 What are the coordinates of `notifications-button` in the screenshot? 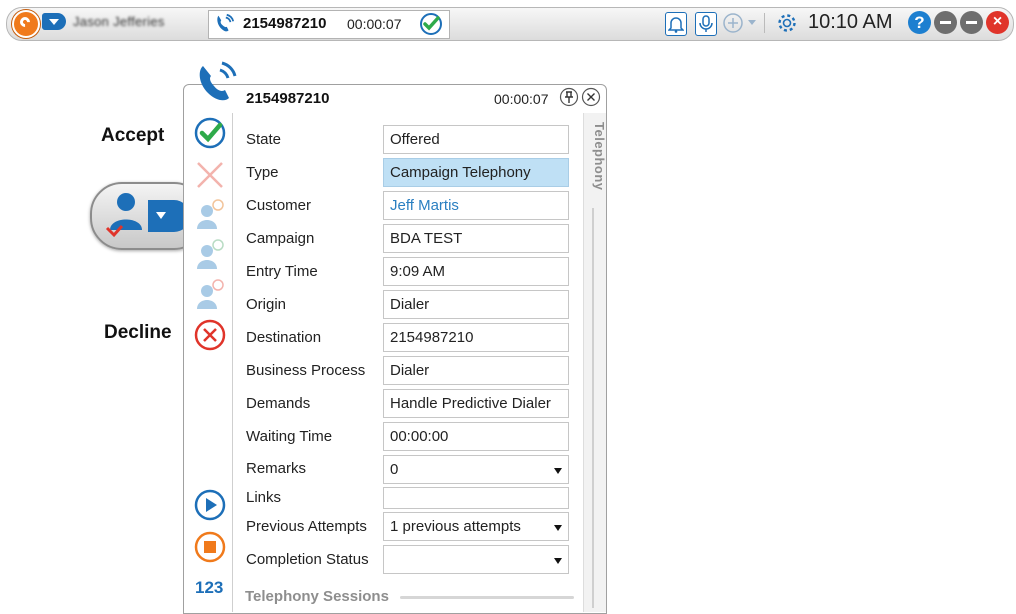 It's located at (676, 24).